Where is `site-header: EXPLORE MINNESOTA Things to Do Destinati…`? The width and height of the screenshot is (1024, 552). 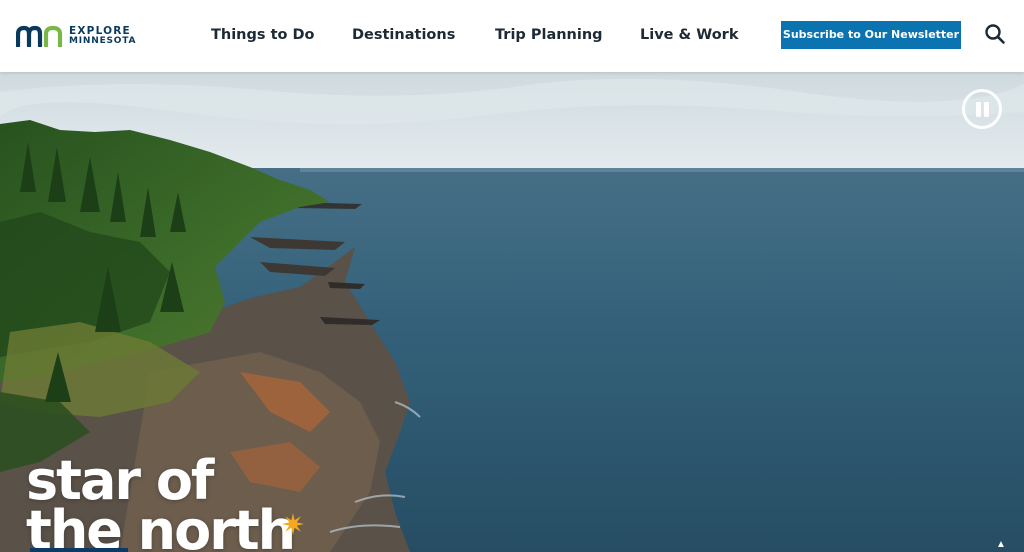 site-header: EXPLORE MINNESOTA Things to Do Destinati… is located at coordinates (512, 36).